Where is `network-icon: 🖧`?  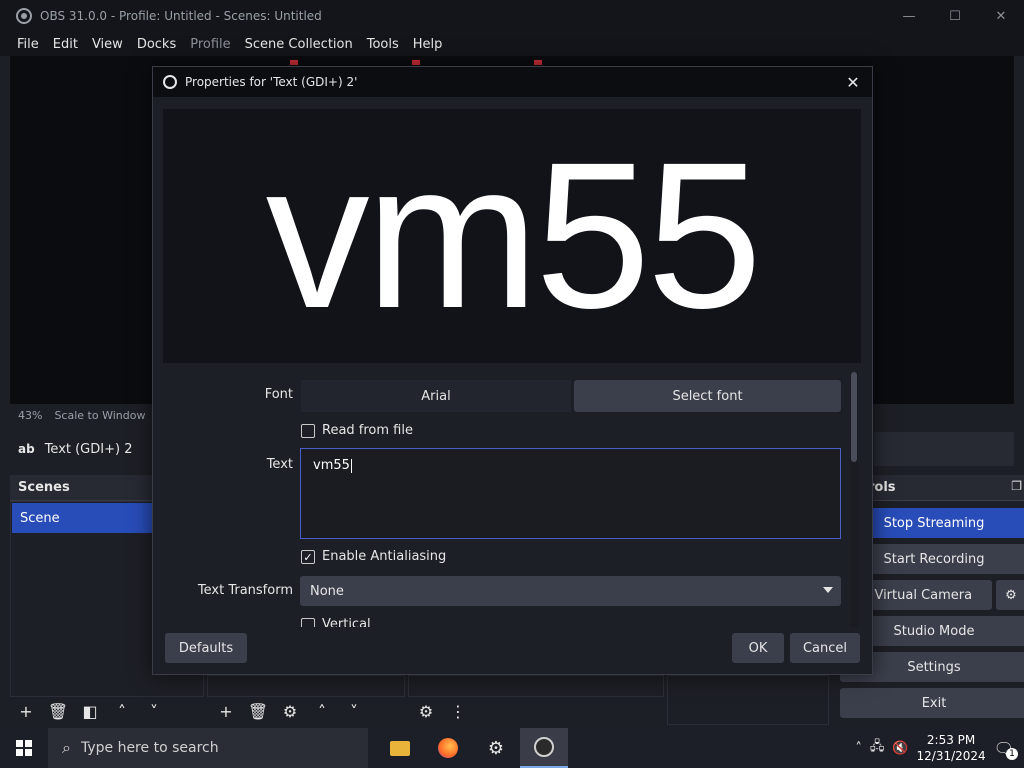 network-icon: 🖧 is located at coordinates (877, 748).